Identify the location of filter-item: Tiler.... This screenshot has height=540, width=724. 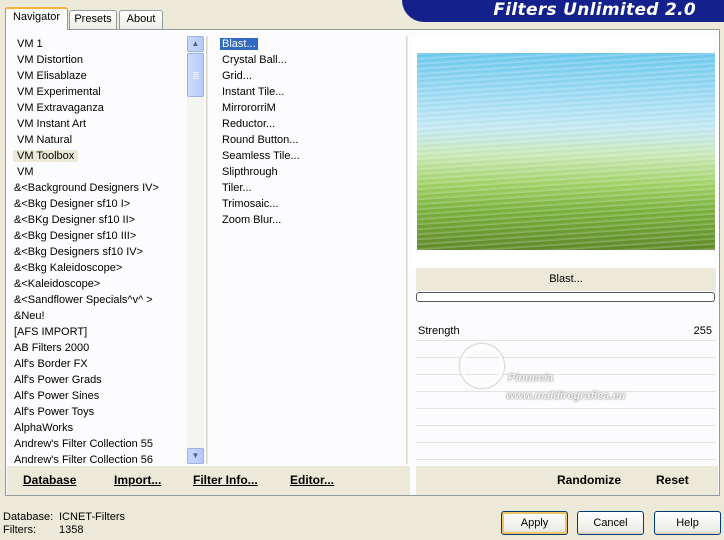
(310, 188).